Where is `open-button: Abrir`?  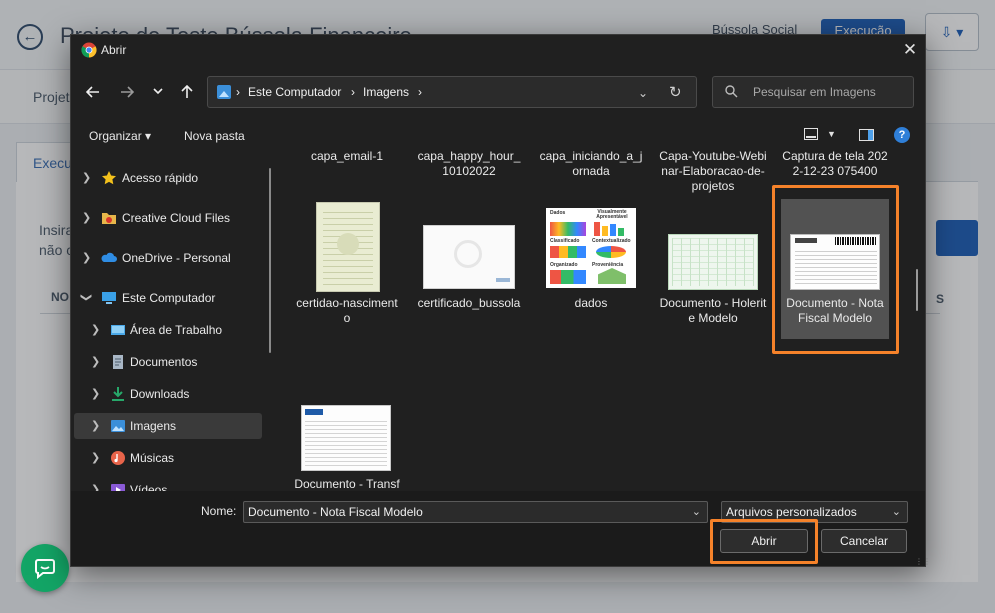 open-button: Abrir is located at coordinates (764, 541).